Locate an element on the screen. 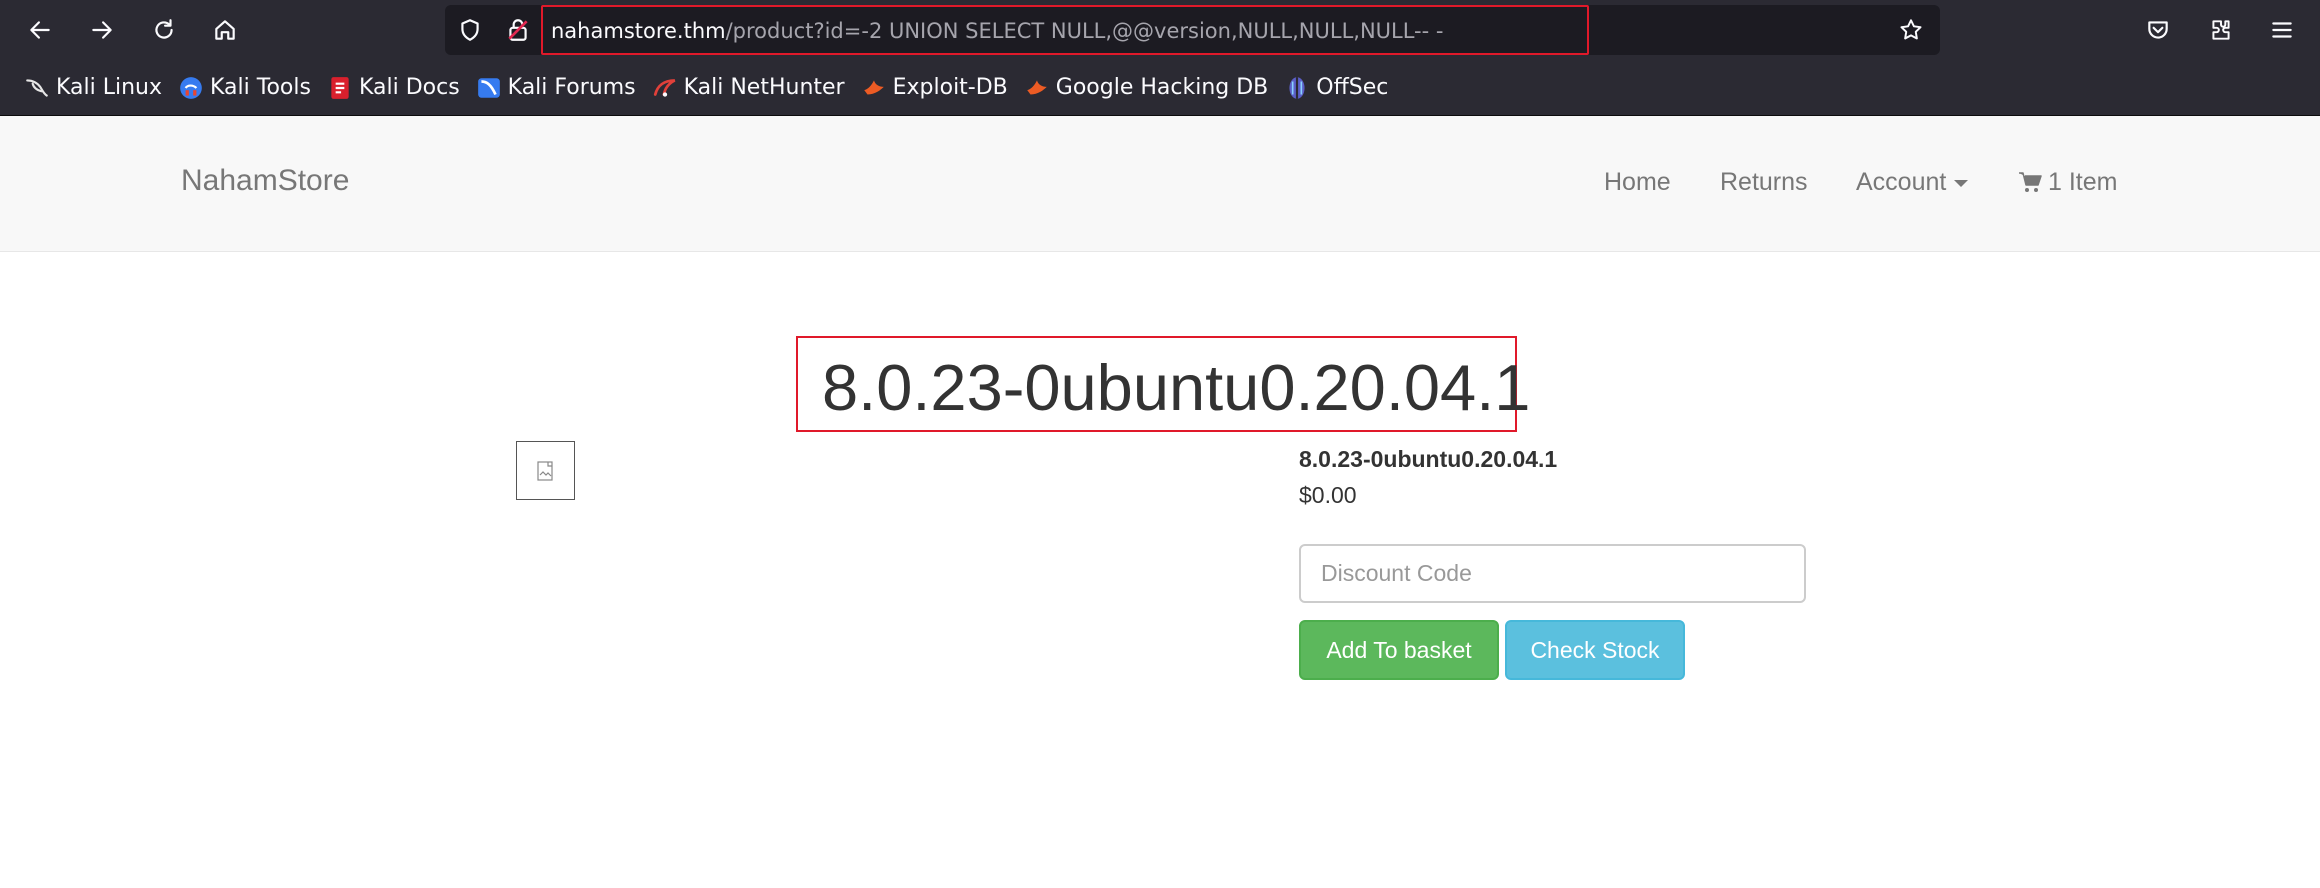  bookmark-kali-docs: Kali Docs is located at coordinates (393, 88).